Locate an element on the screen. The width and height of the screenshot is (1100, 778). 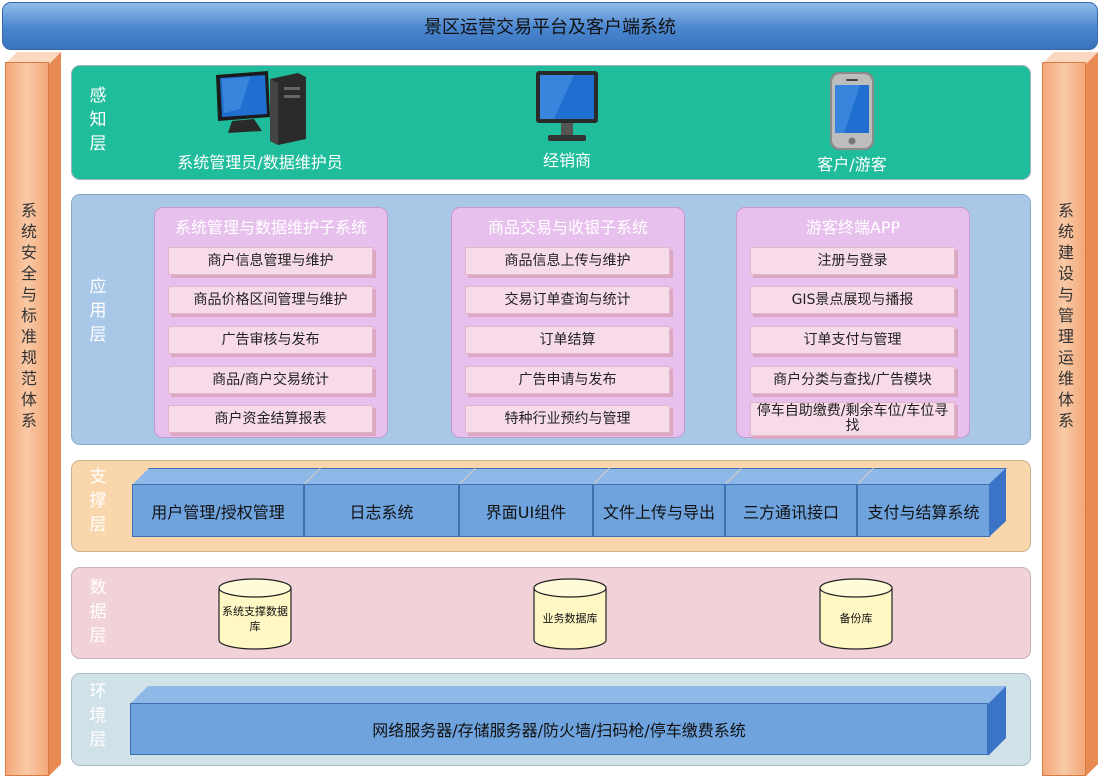
app-item: 交易订单查询与统计 is located at coordinates (567, 300).